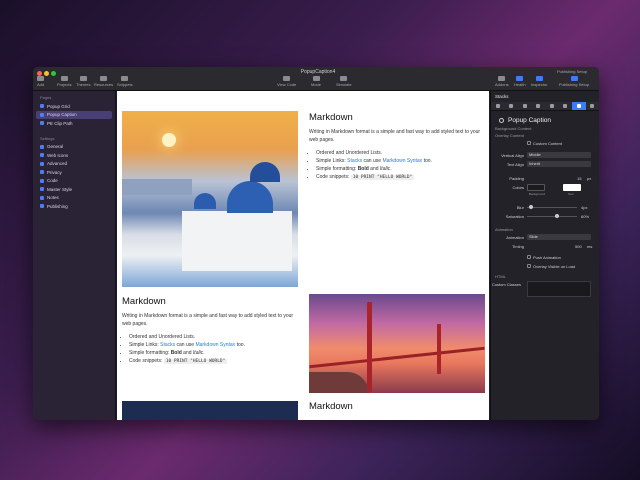  I want to click on timing-value: 500, so click(578, 246).